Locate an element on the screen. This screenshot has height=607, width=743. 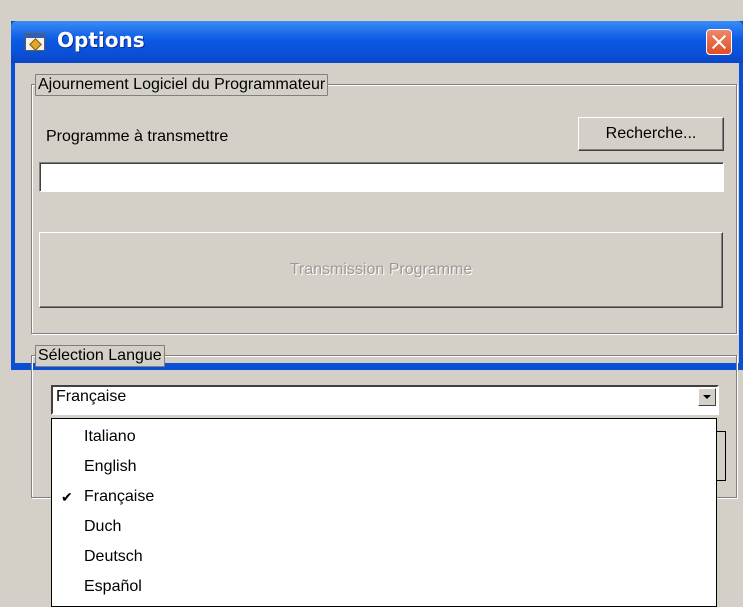
program-label: Programme à transmettre is located at coordinates (137, 136).